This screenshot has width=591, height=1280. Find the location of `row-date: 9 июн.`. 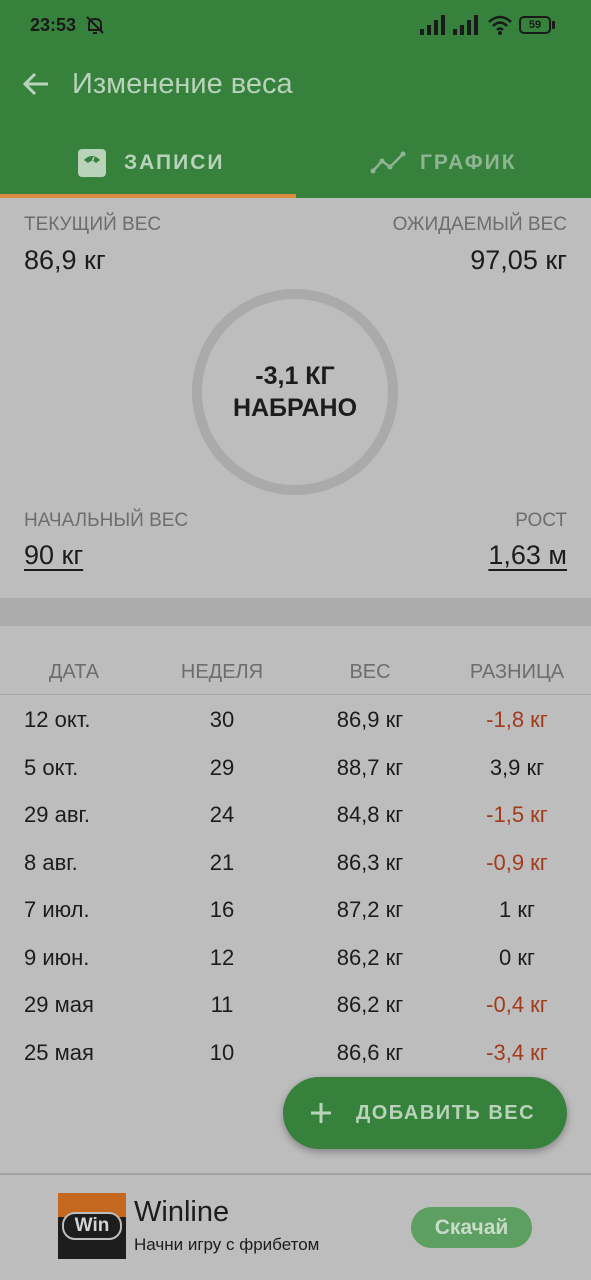

row-date: 9 июн. is located at coordinates (57, 957).